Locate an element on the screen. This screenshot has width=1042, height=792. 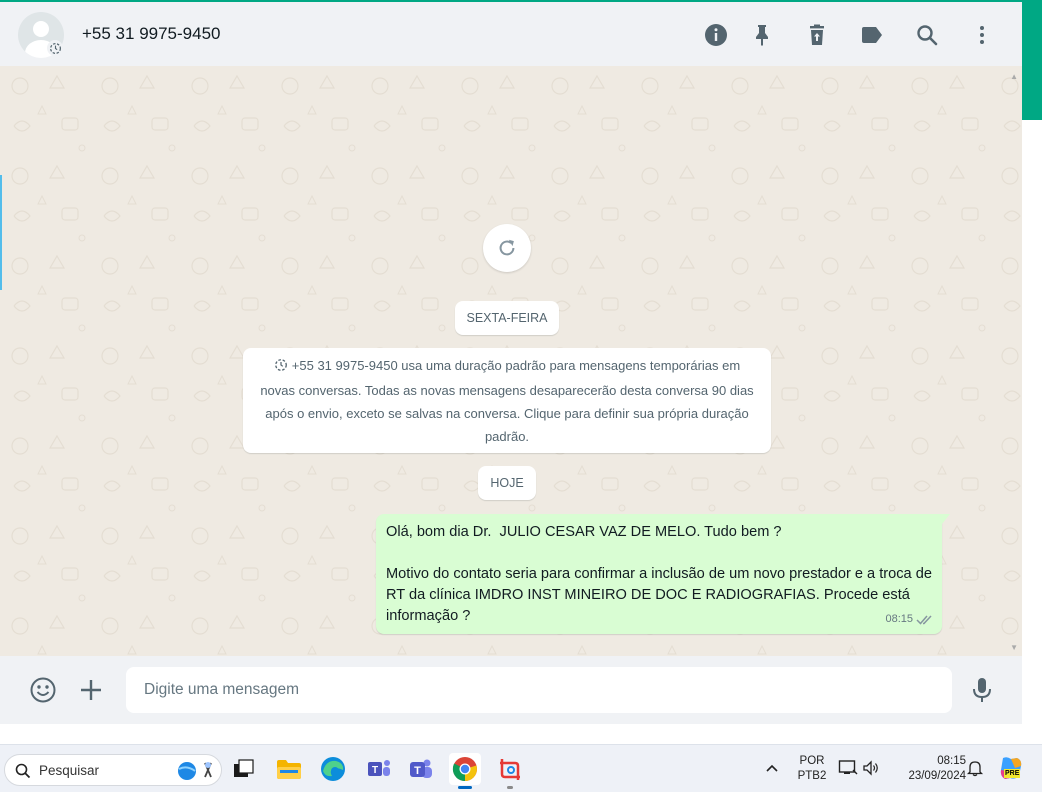
chat-header: +55 31 9975-9450 is located at coordinates (511, 33).